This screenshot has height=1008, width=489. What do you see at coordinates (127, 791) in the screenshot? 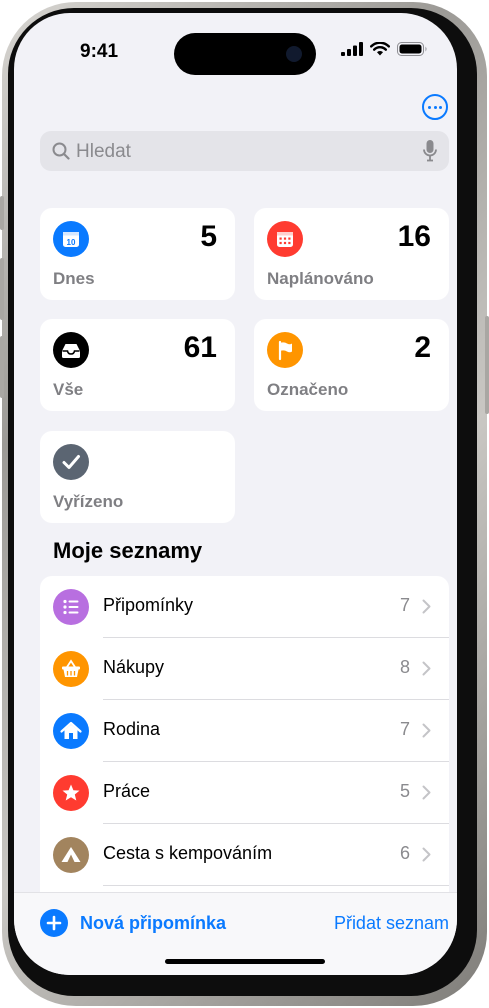
I see `list-name: Práce` at bounding box center [127, 791].